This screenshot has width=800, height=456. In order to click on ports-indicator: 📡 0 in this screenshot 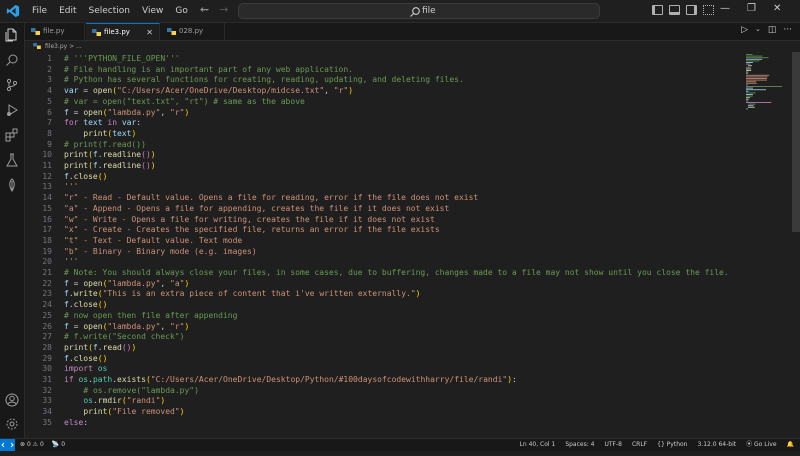, I will do `click(58, 445)`.